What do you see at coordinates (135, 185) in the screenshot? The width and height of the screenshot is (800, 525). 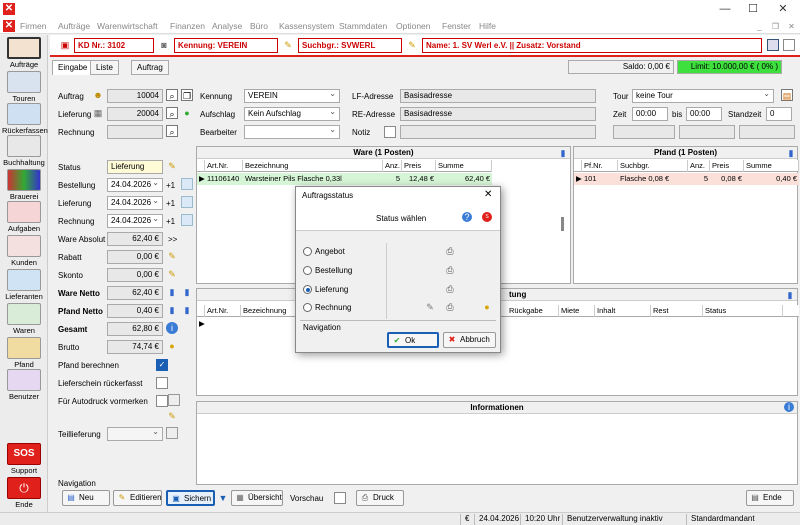 I see `bestellung-date: 24.04.2026` at bounding box center [135, 185].